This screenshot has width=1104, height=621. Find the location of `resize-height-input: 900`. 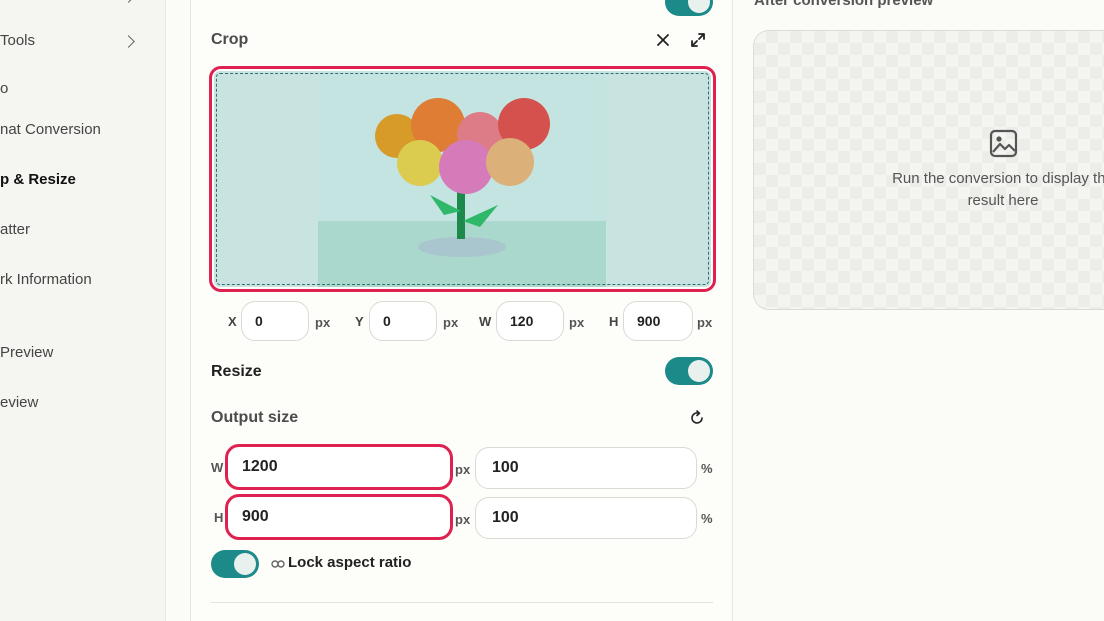

resize-height-input: 900 is located at coordinates (339, 517).